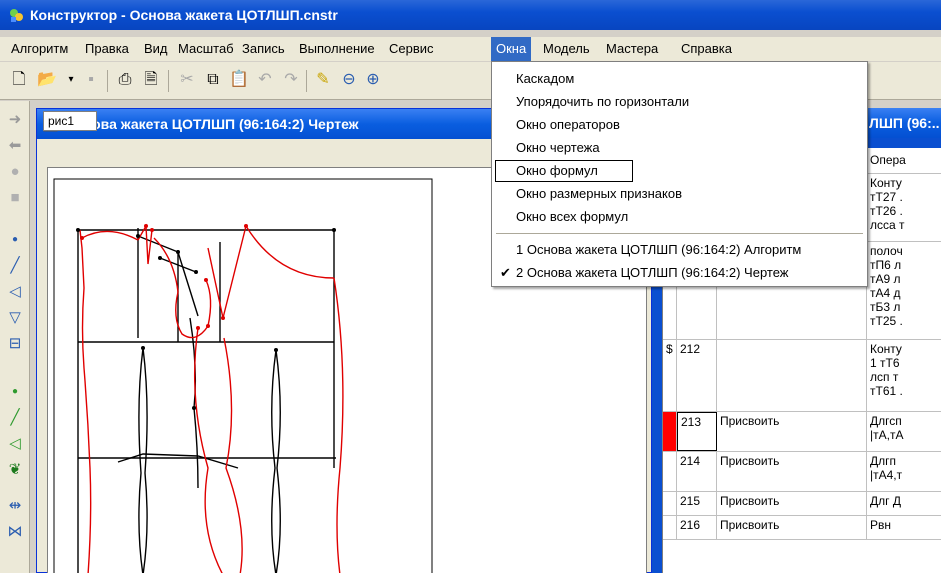 Image resolution: width=941 pixels, height=573 pixels. What do you see at coordinates (886, 475) in the screenshot?
I see `formula-line: |тА4,т` at bounding box center [886, 475].